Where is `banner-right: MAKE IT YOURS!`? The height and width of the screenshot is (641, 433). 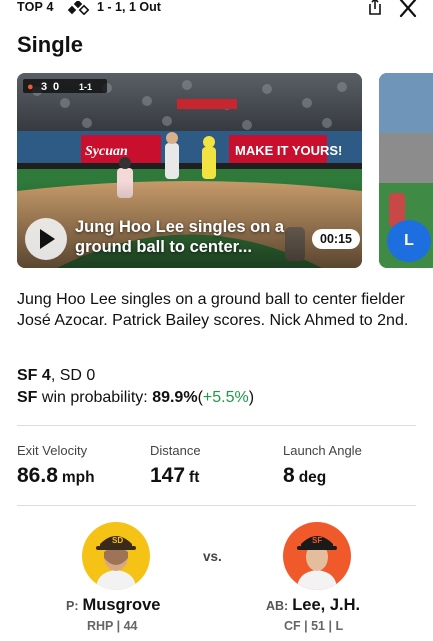
banner-right: MAKE IT YOURS! is located at coordinates (288, 150).